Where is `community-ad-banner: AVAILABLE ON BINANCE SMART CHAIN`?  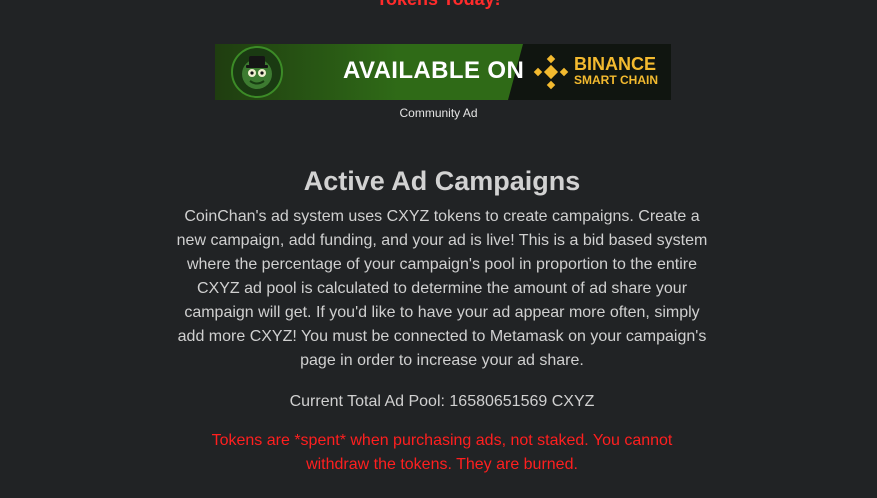 community-ad-banner: AVAILABLE ON BINANCE SMART CHAIN is located at coordinates (443, 72).